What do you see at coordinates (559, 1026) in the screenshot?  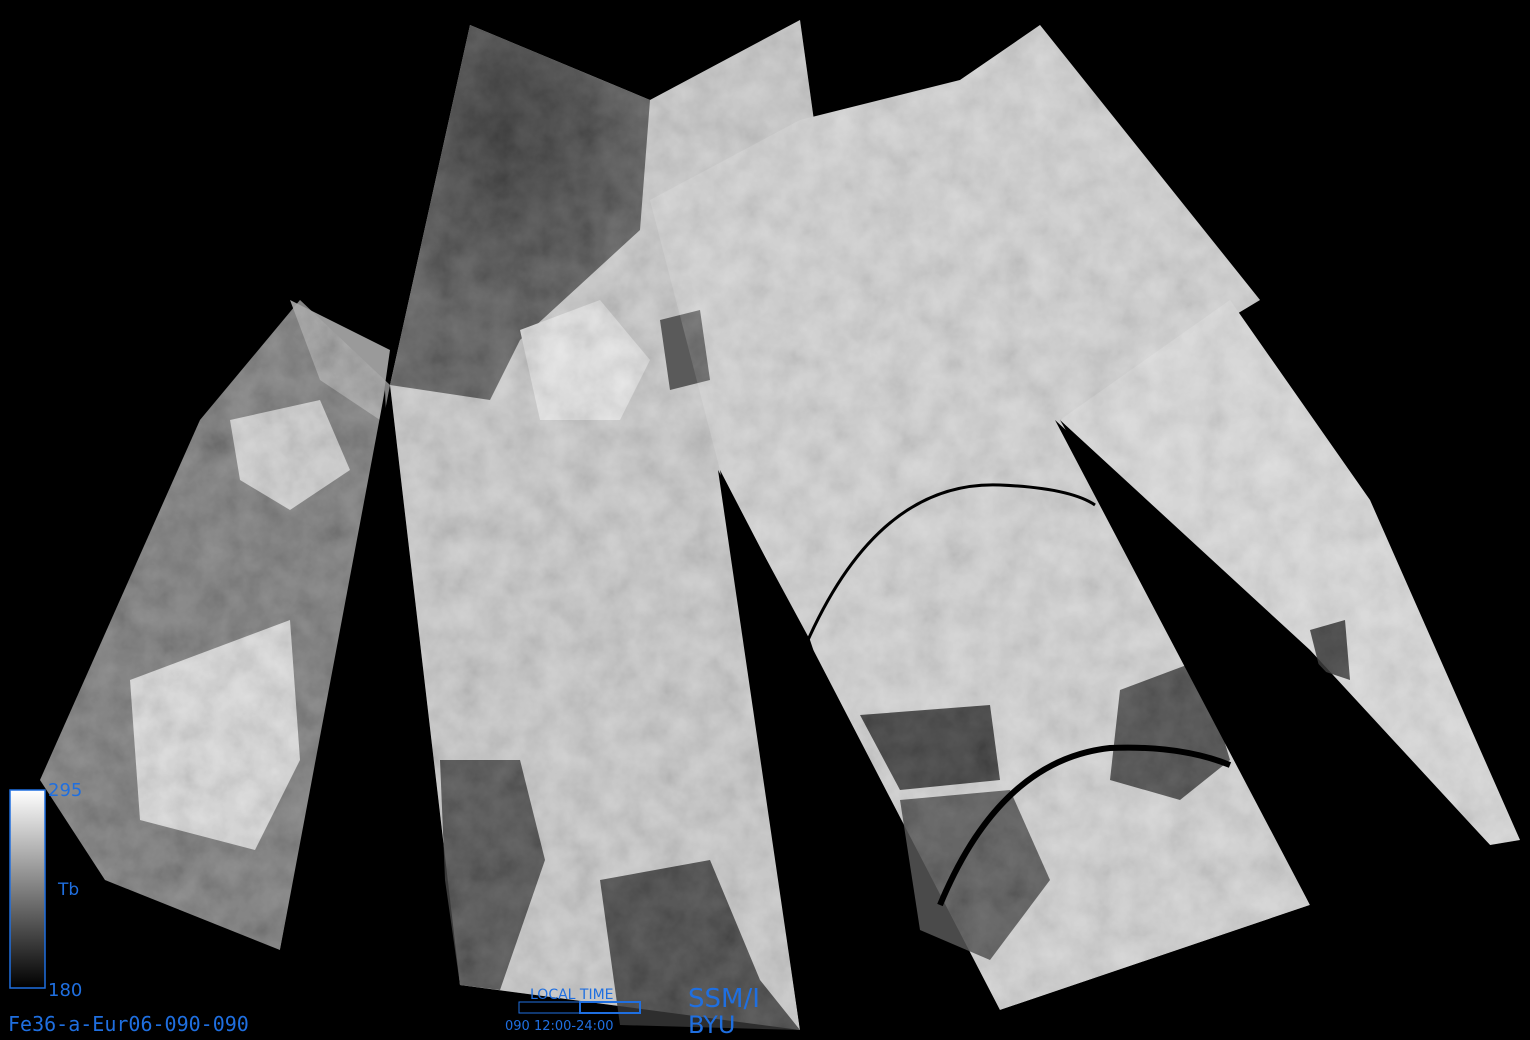 I see `local-time-range: 090 12:00-24:00` at bounding box center [559, 1026].